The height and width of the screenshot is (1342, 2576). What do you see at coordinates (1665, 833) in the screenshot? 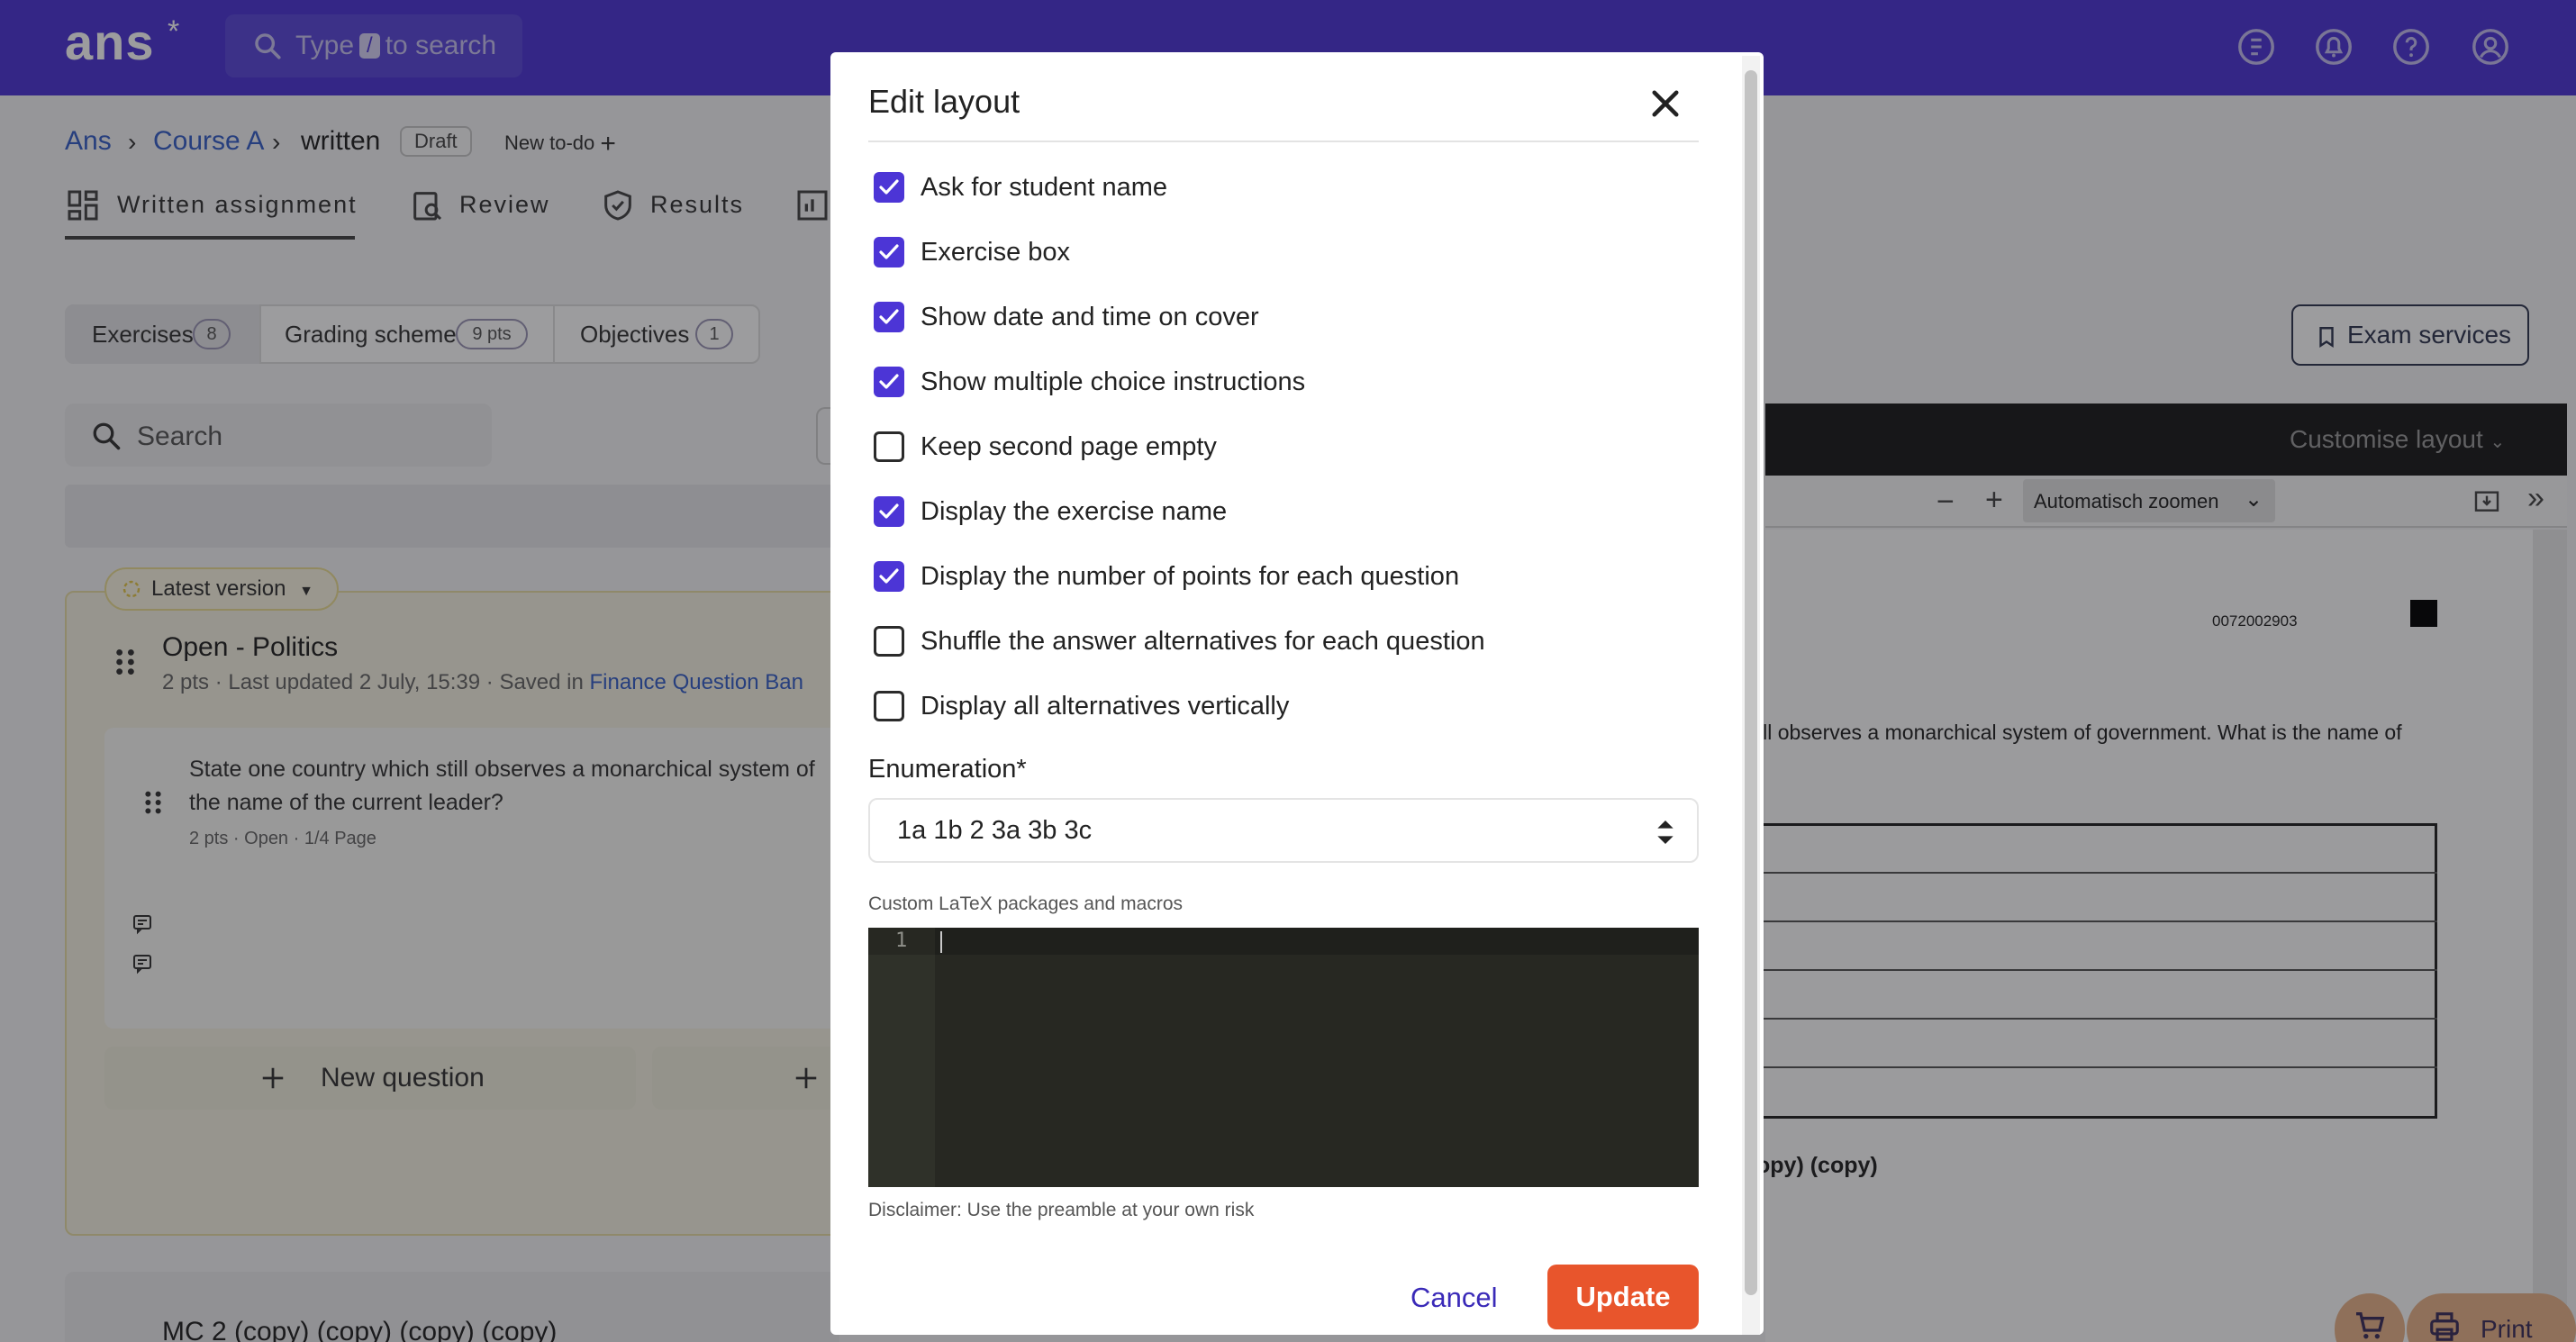
I see `select-arrows-icon` at bounding box center [1665, 833].